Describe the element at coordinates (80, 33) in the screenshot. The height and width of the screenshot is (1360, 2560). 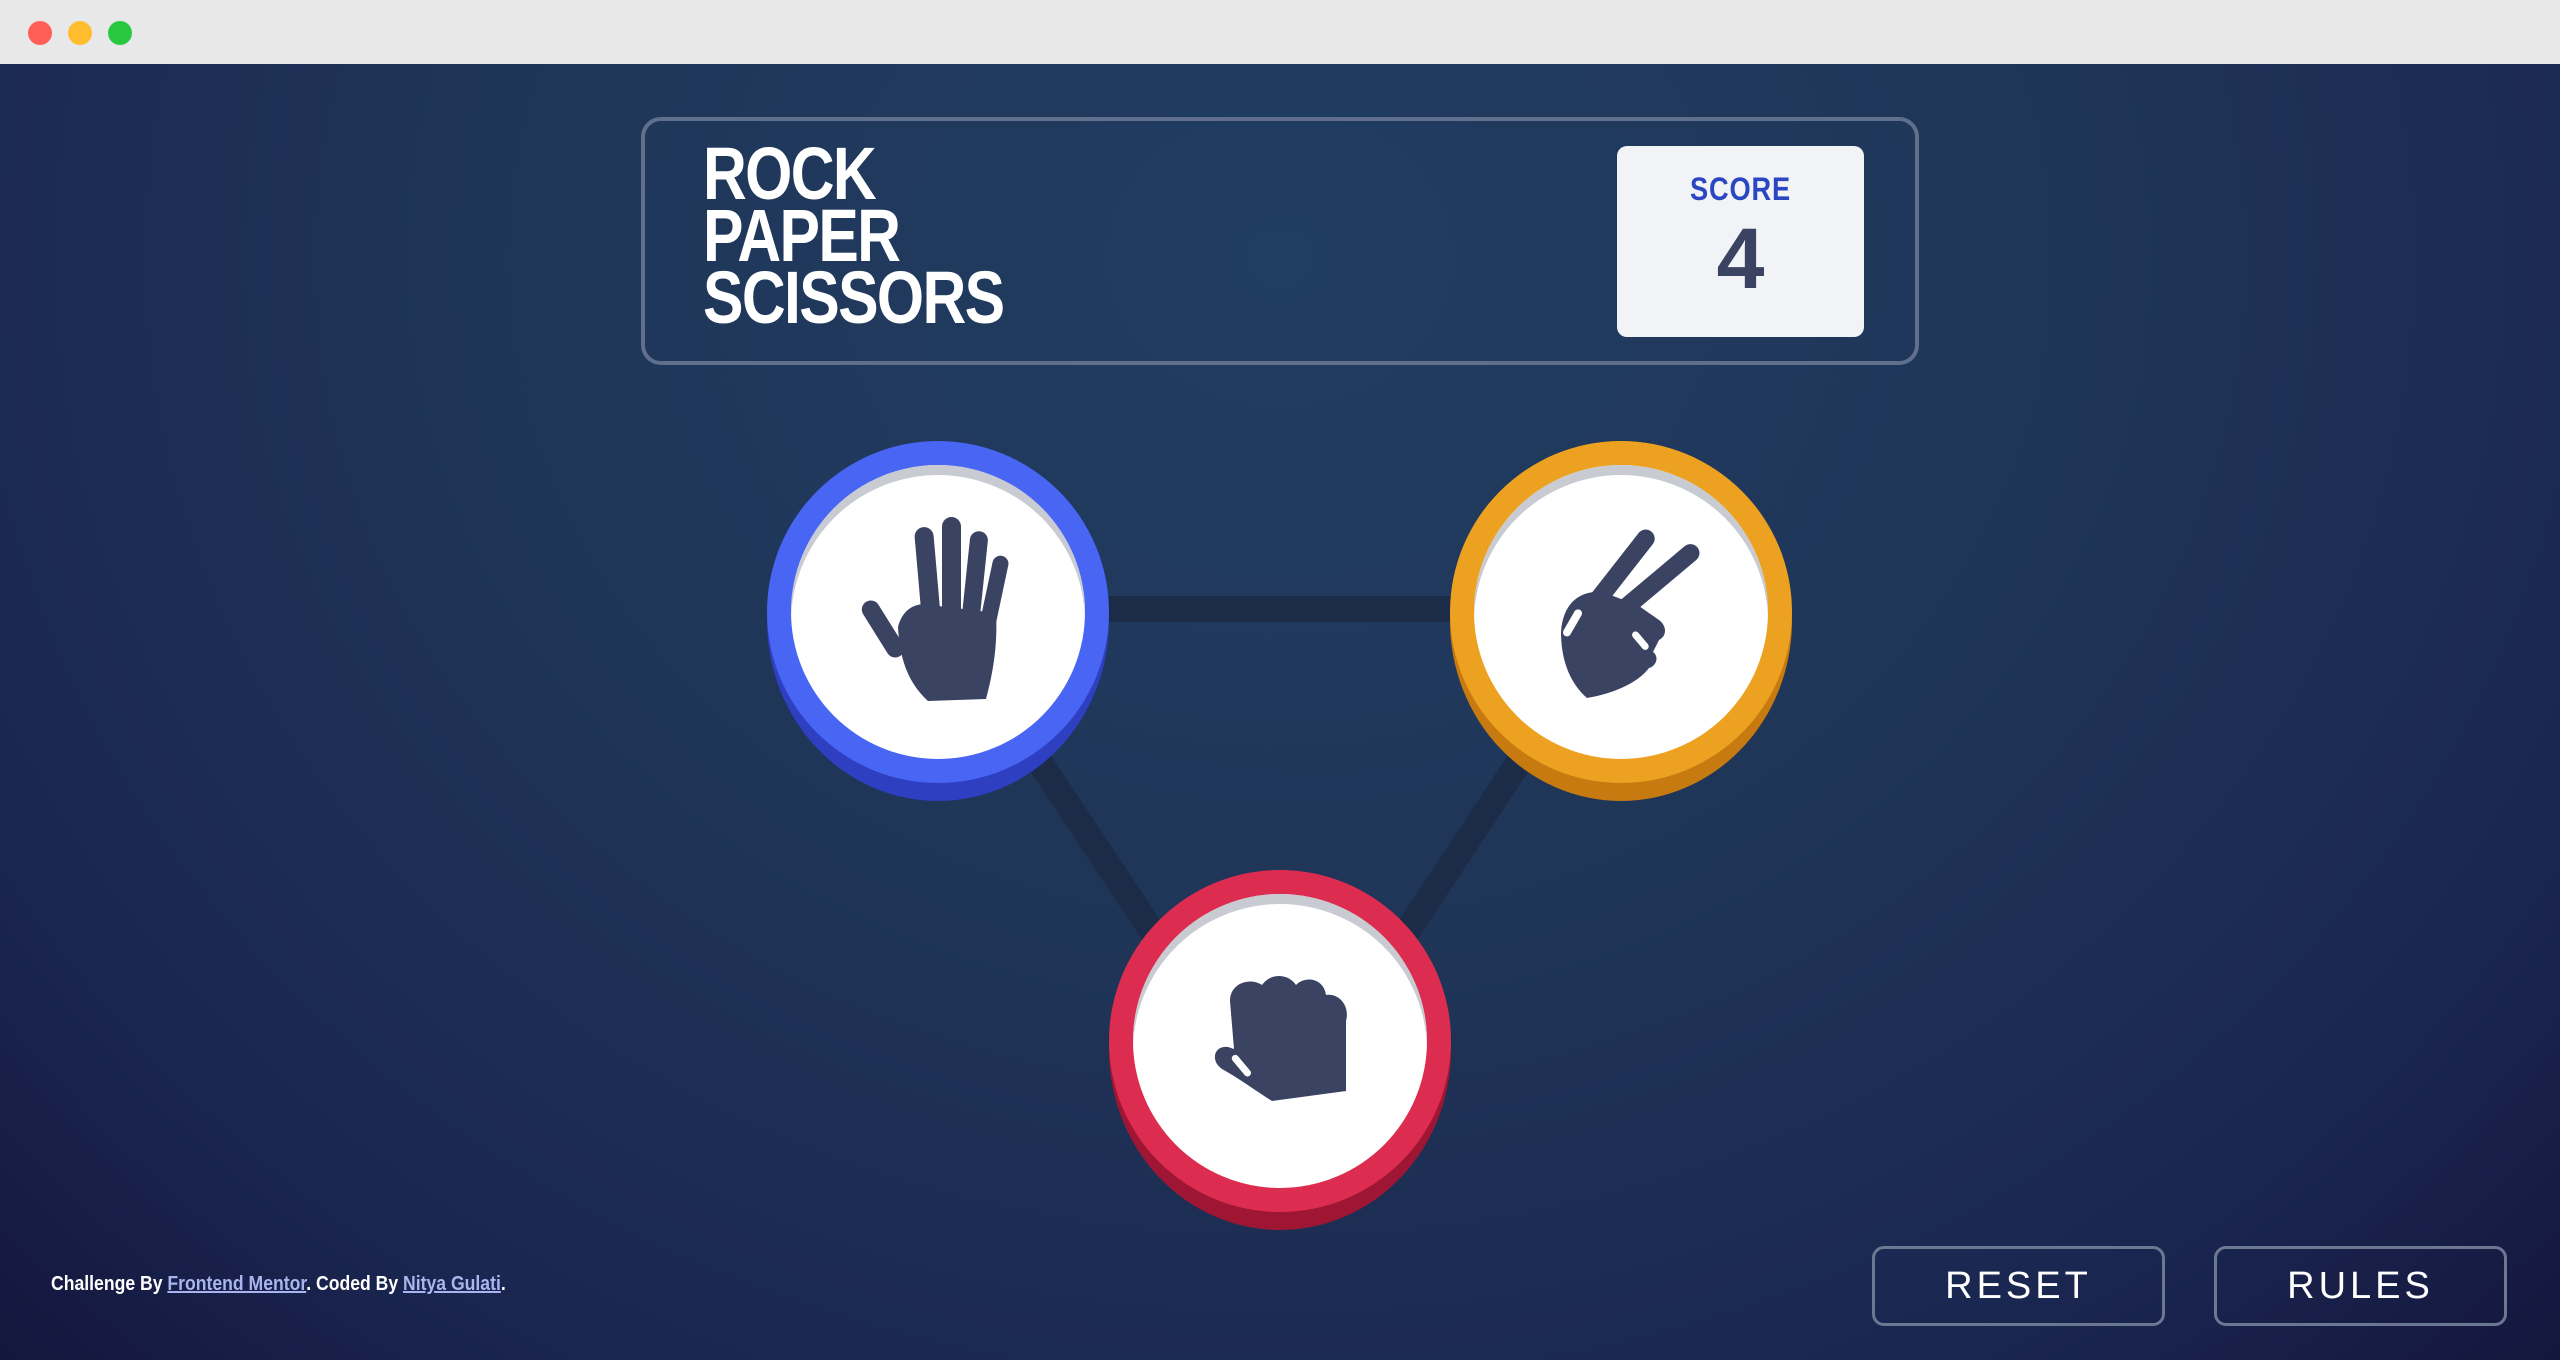
I see `minimize-window-button` at that location.